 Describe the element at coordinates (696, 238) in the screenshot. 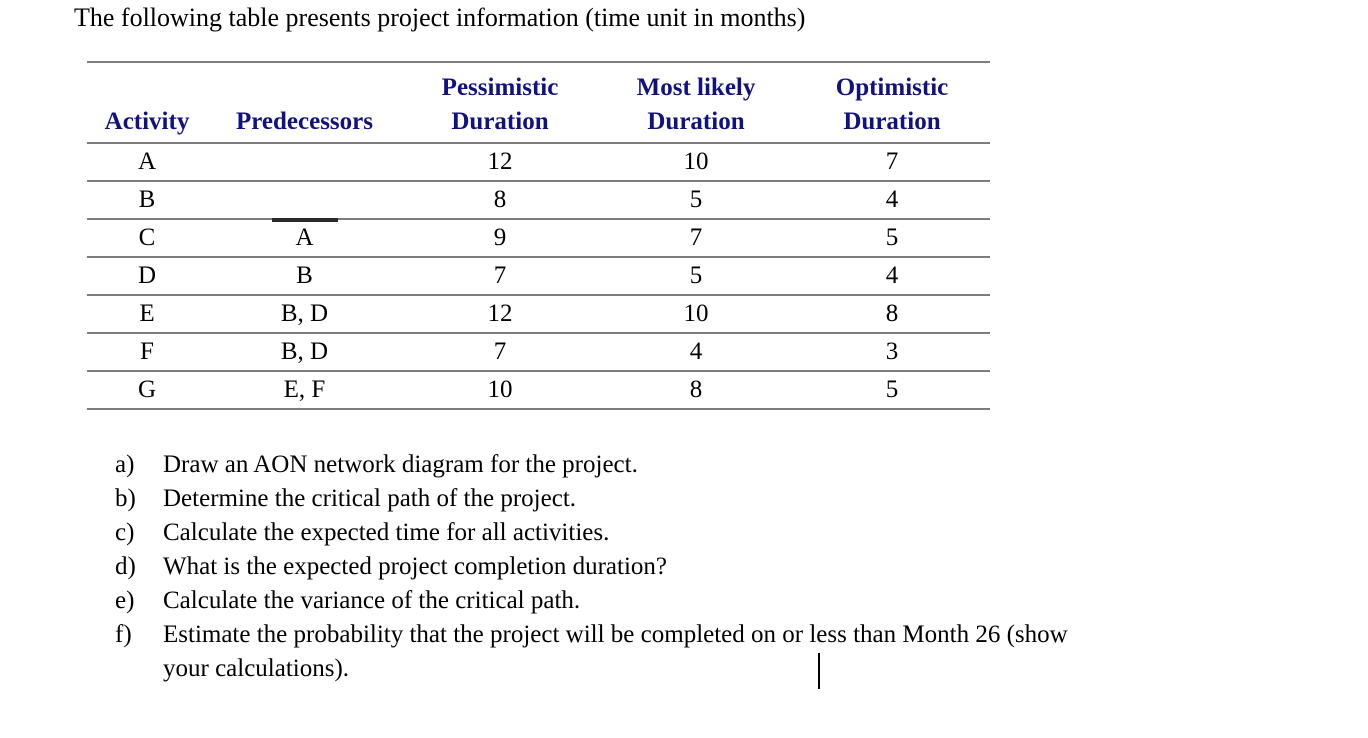

I see `cell-most-likely: 7` at that location.